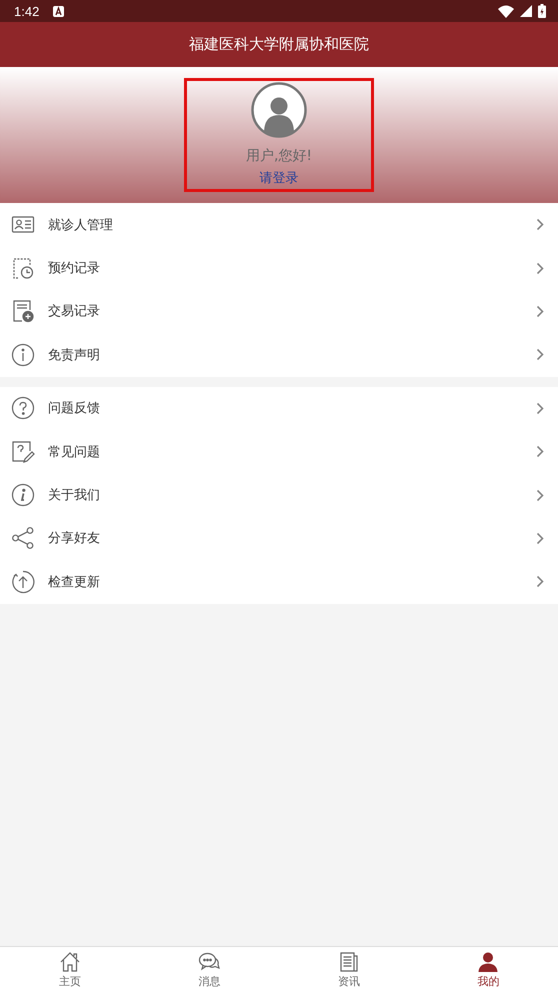 Image resolution: width=558 pixels, height=992 pixels. What do you see at coordinates (279, 582) in the screenshot?
I see `menu-item: 检查更新` at bounding box center [279, 582].